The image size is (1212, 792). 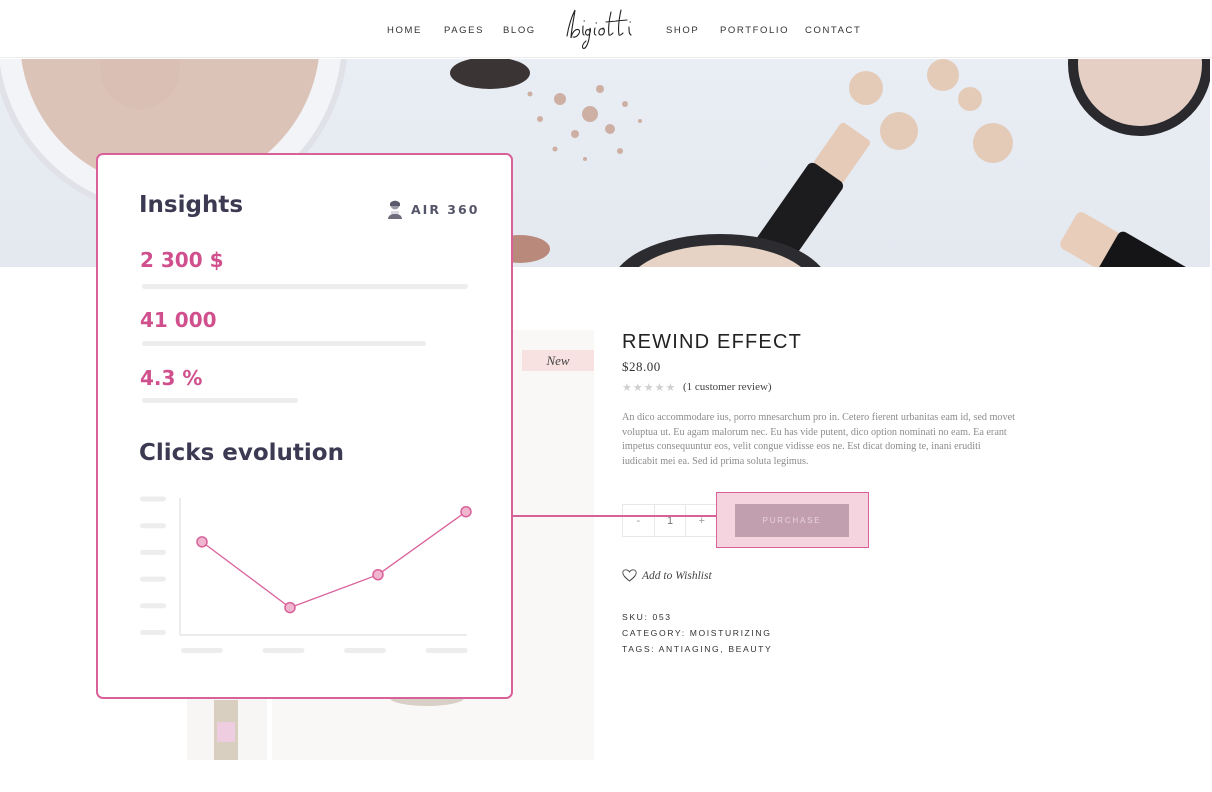 I want to click on site-logo, so click(x=600, y=28).